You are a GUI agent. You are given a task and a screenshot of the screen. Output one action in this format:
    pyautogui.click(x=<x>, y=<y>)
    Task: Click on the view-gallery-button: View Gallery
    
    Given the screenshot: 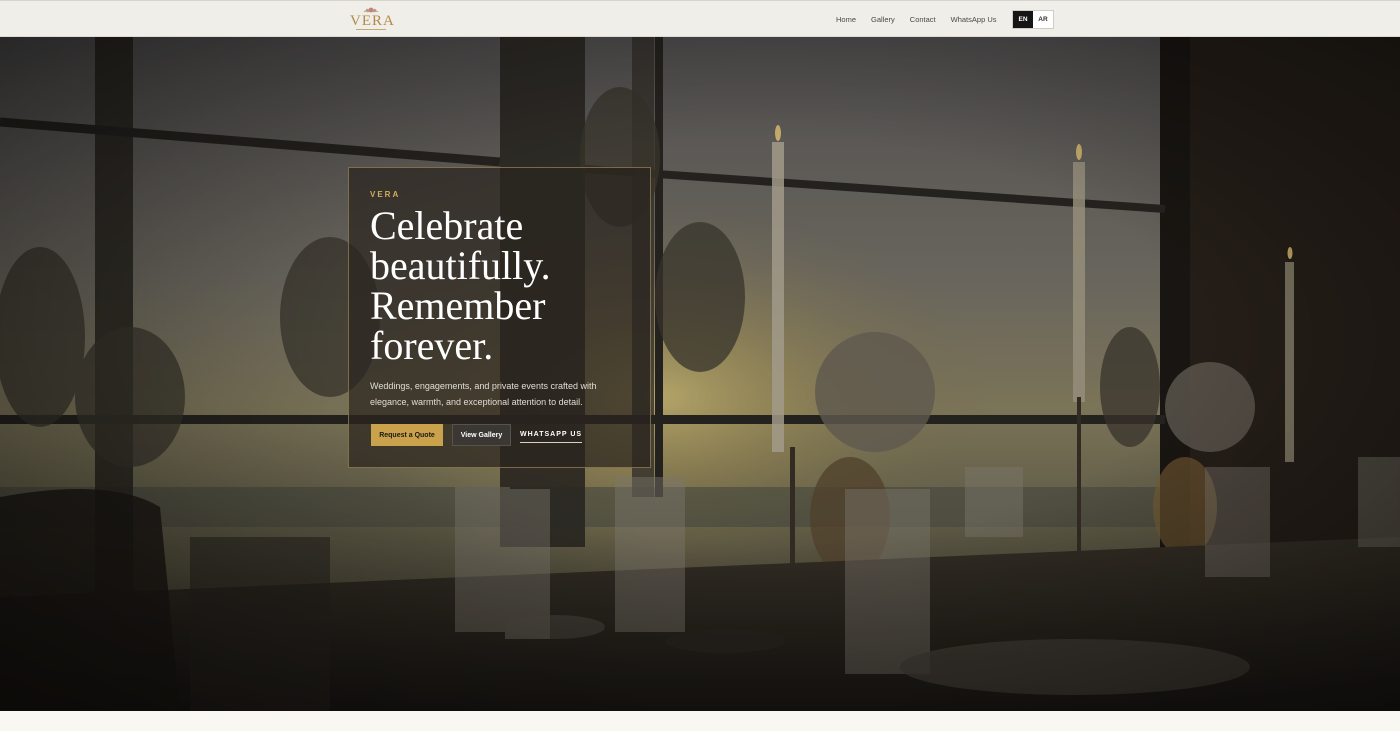 What is the action you would take?
    pyautogui.click(x=481, y=435)
    